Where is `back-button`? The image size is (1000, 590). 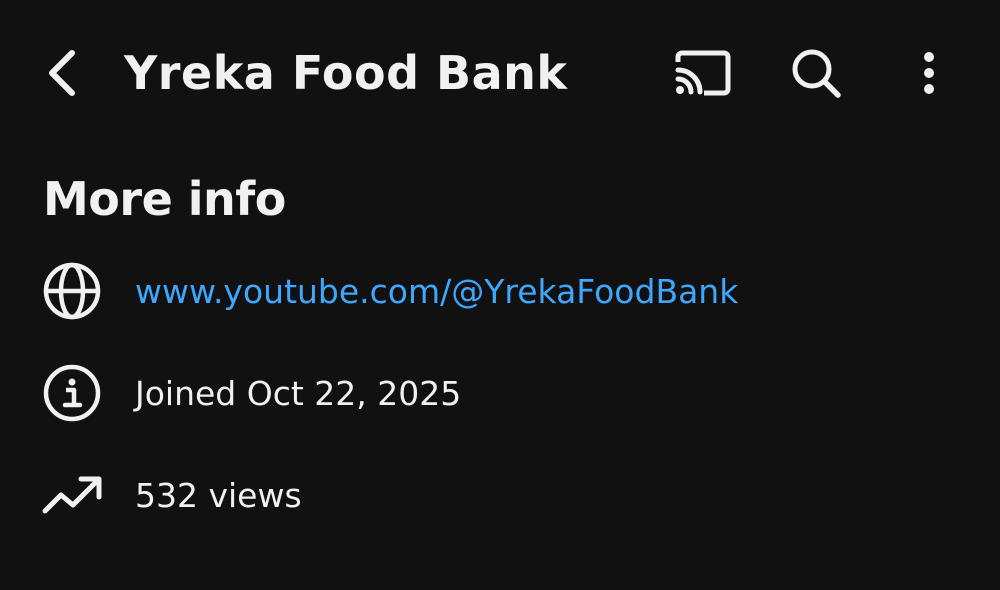 back-button is located at coordinates (62, 75).